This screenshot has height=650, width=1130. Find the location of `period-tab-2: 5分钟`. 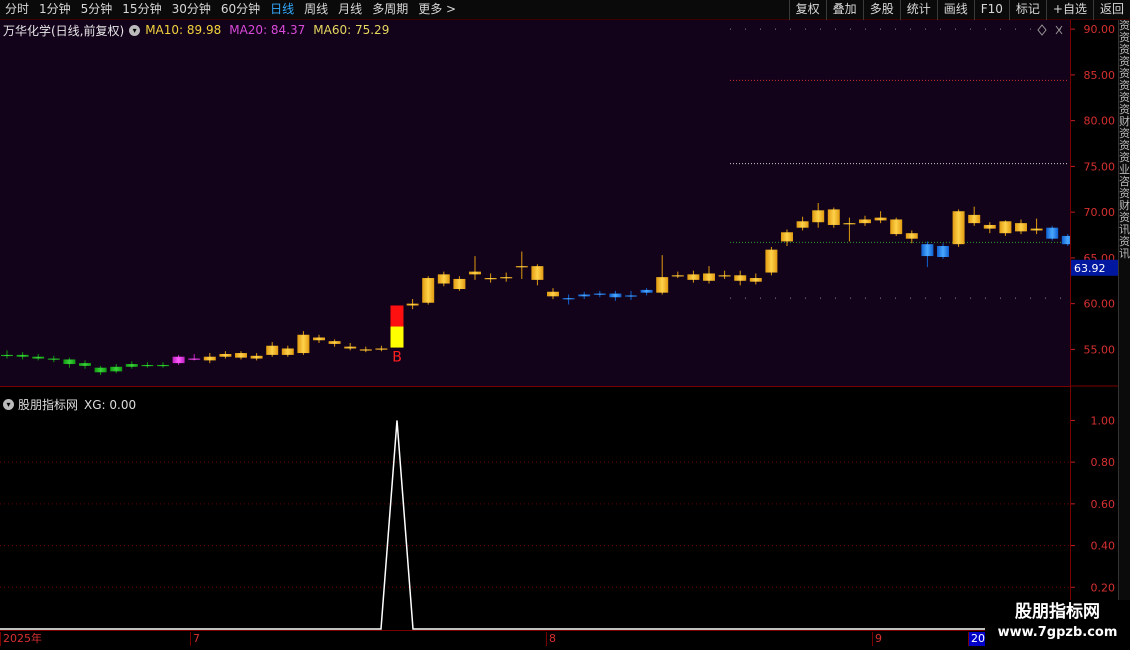

period-tab-2: 5分钟 is located at coordinates (97, 9).